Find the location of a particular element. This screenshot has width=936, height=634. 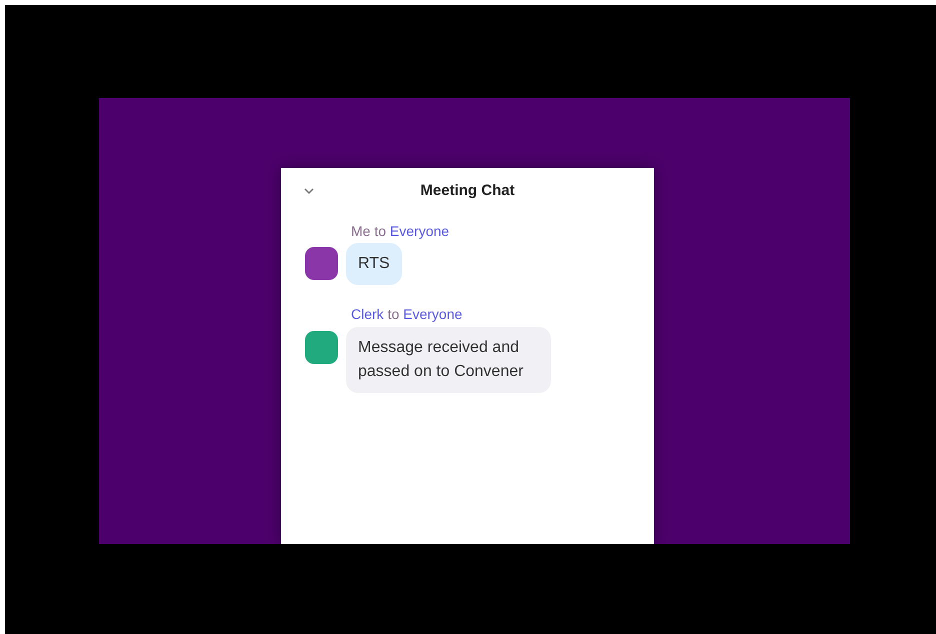

message-bubble: RTS is located at coordinates (374, 264).